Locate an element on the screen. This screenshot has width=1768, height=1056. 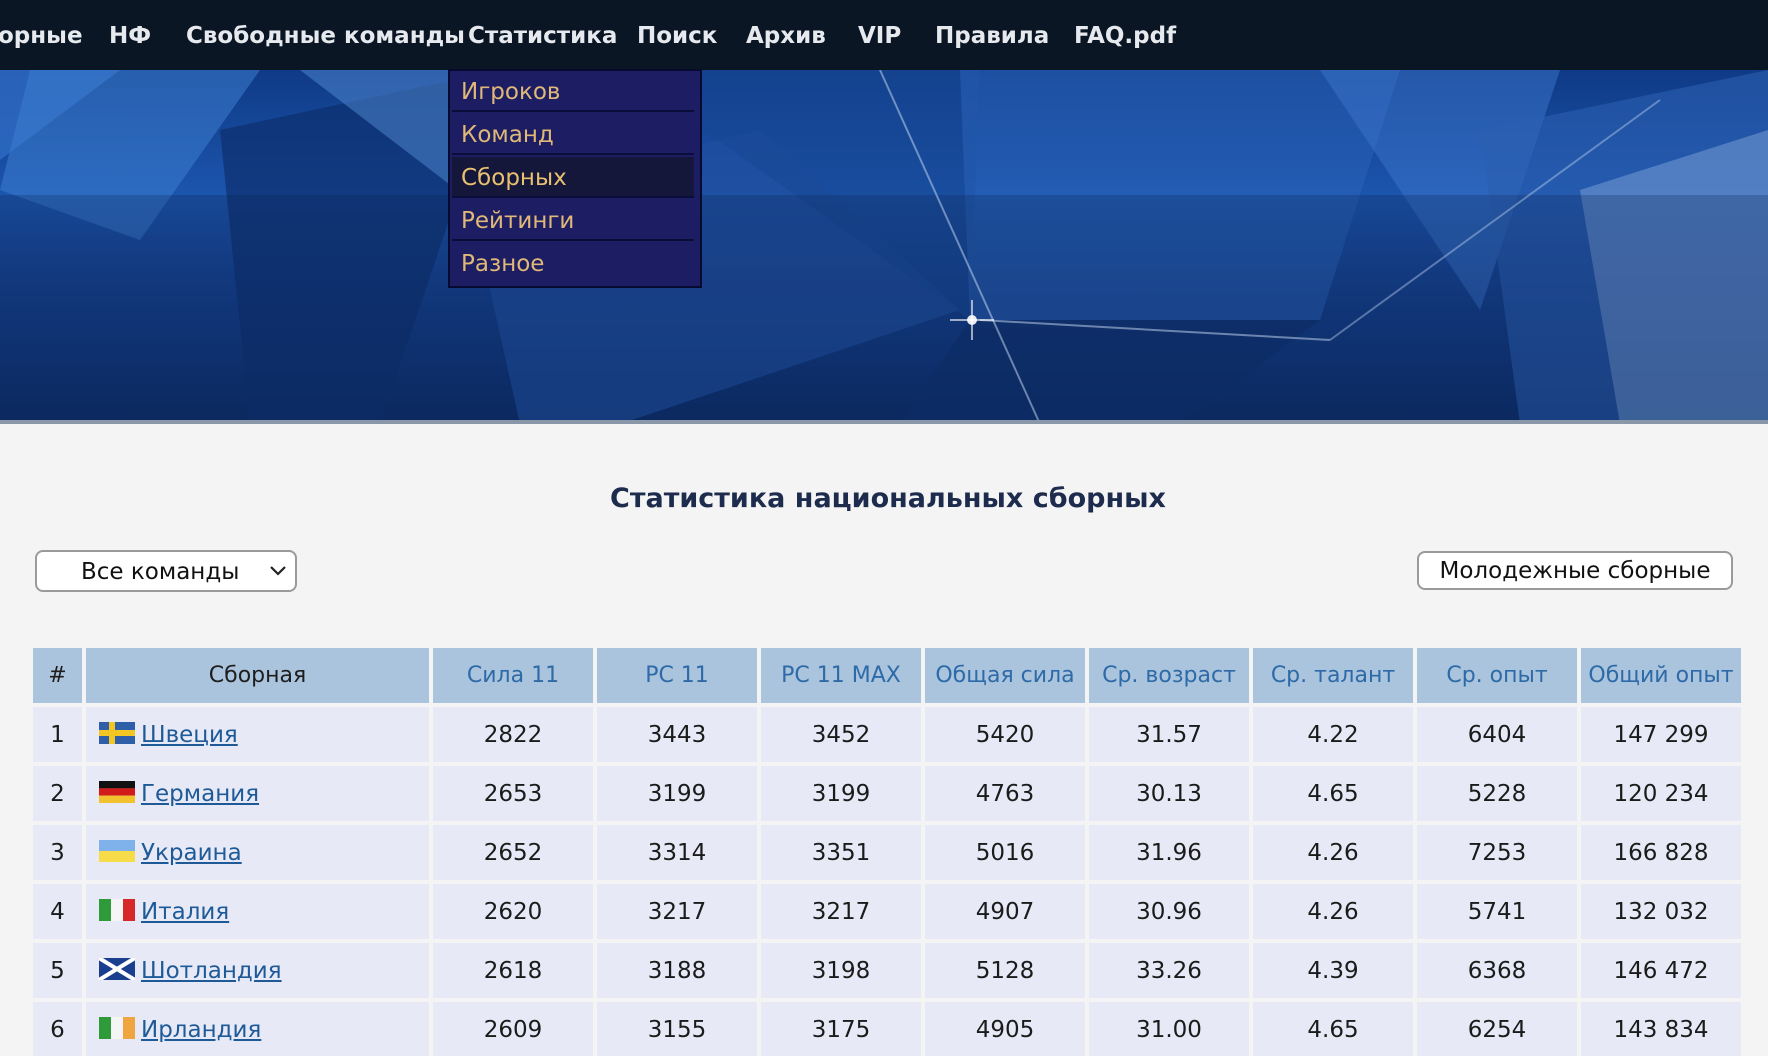
cell-team: Италия is located at coordinates (257, 911).